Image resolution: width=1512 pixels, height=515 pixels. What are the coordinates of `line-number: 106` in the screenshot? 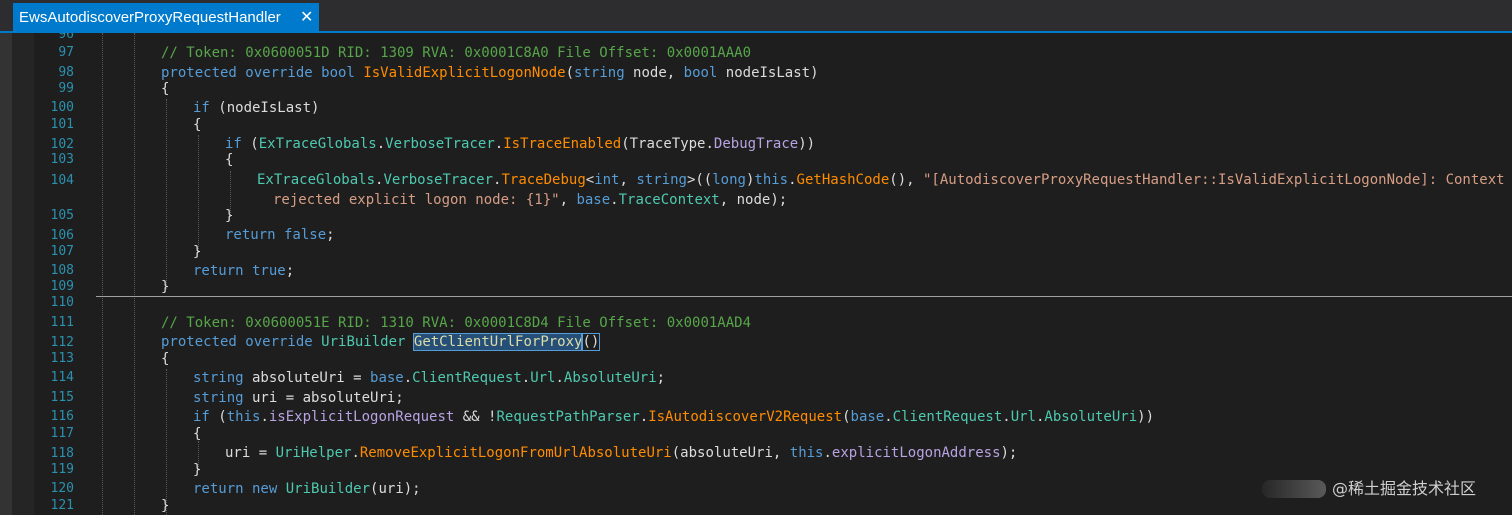 It's located at (62, 235).